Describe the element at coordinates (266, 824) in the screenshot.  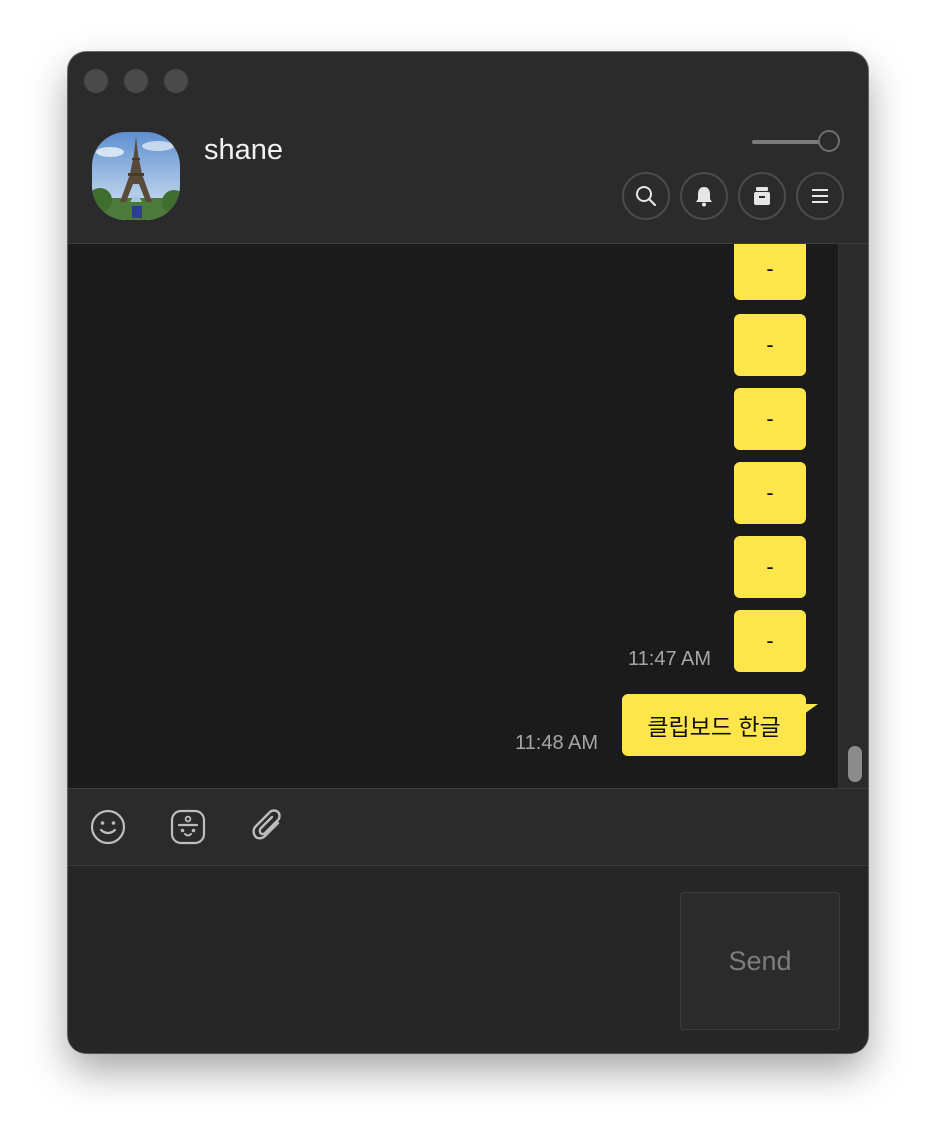
I see `paperclip-icon` at that location.